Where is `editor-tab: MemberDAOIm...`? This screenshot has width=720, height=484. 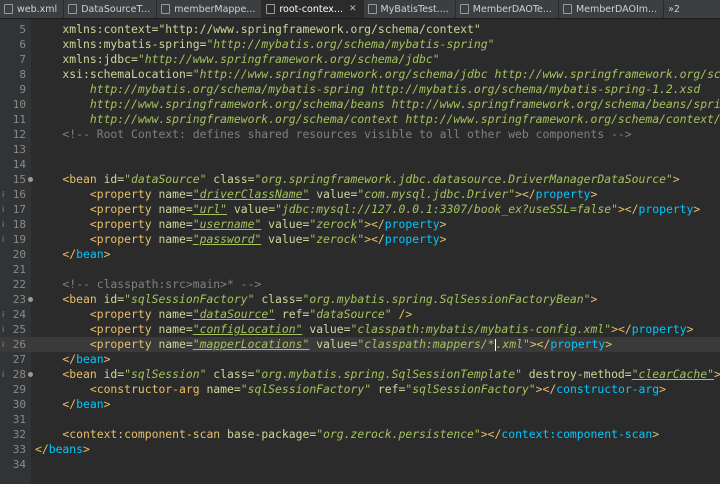
editor-tab: MemberDAOIm... is located at coordinates (612, 9).